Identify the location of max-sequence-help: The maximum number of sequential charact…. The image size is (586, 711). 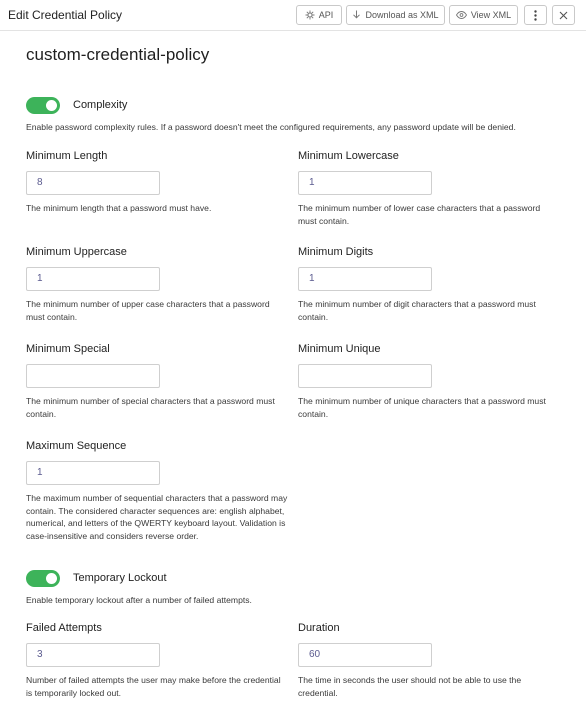
(157, 517).